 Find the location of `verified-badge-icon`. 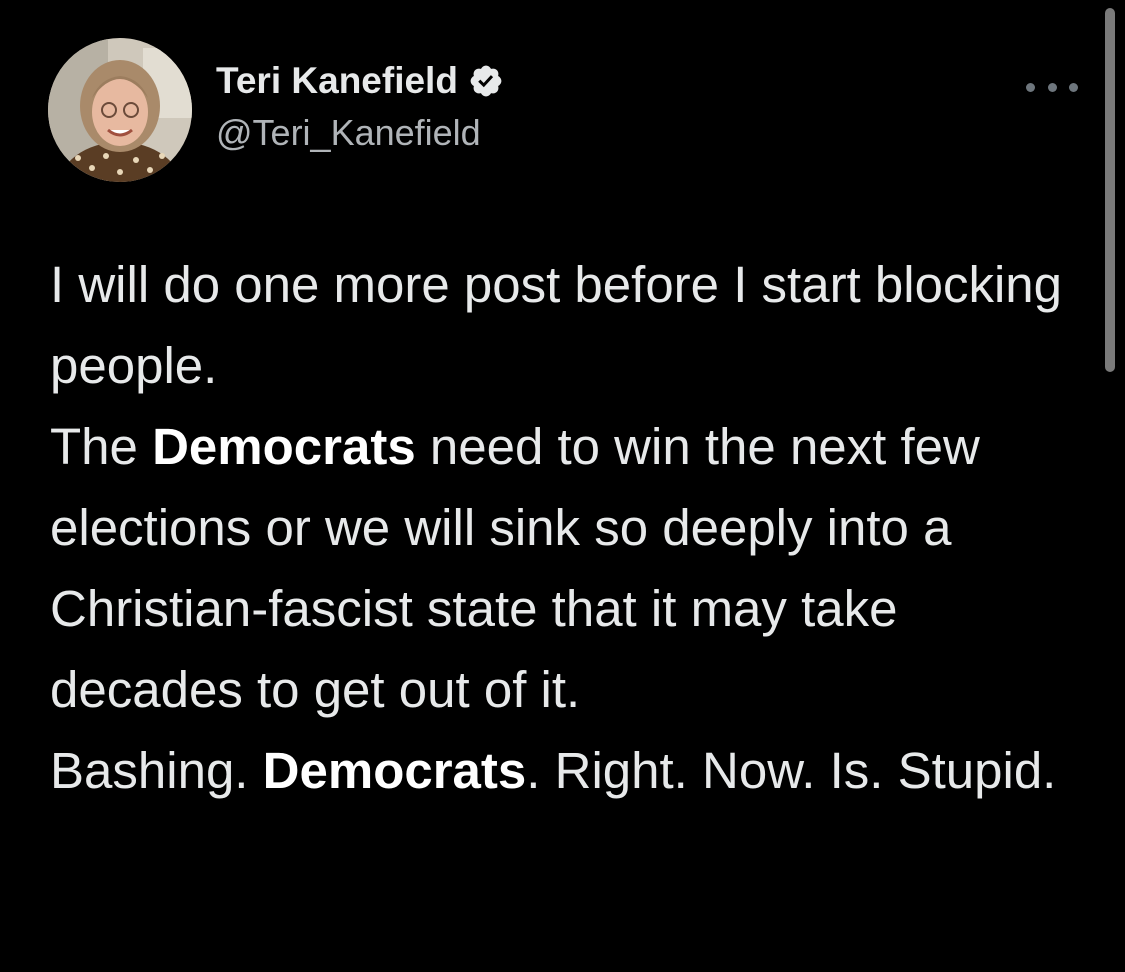

verified-badge-icon is located at coordinates (486, 81).